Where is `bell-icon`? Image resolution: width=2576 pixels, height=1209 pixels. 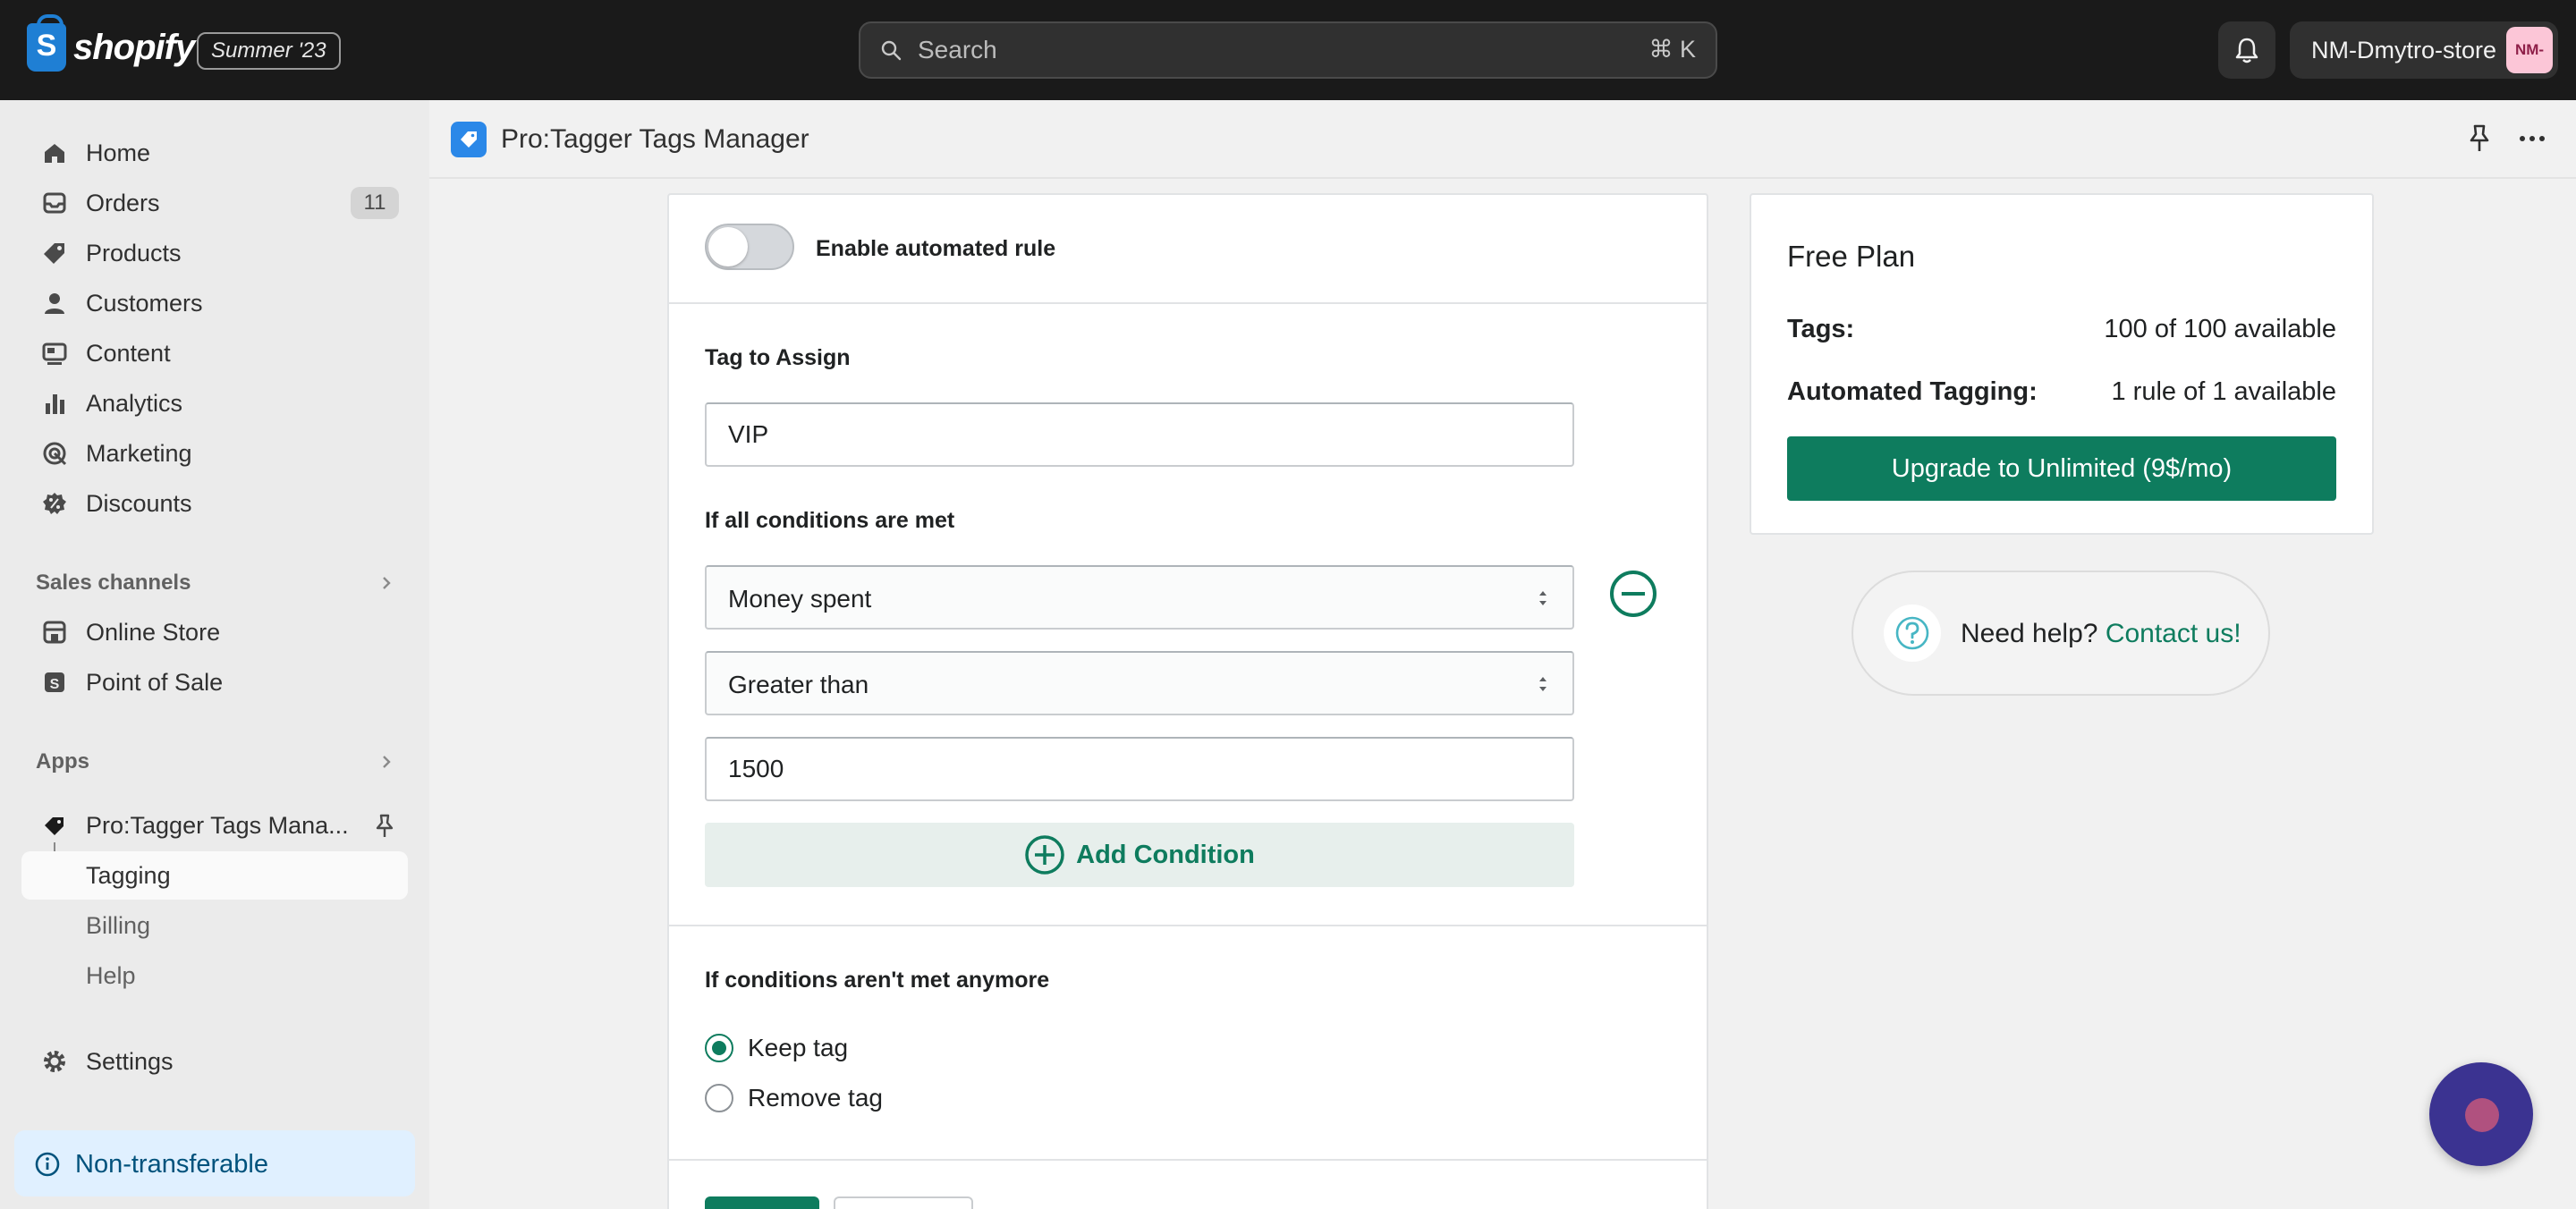 bell-icon is located at coordinates (2246, 50).